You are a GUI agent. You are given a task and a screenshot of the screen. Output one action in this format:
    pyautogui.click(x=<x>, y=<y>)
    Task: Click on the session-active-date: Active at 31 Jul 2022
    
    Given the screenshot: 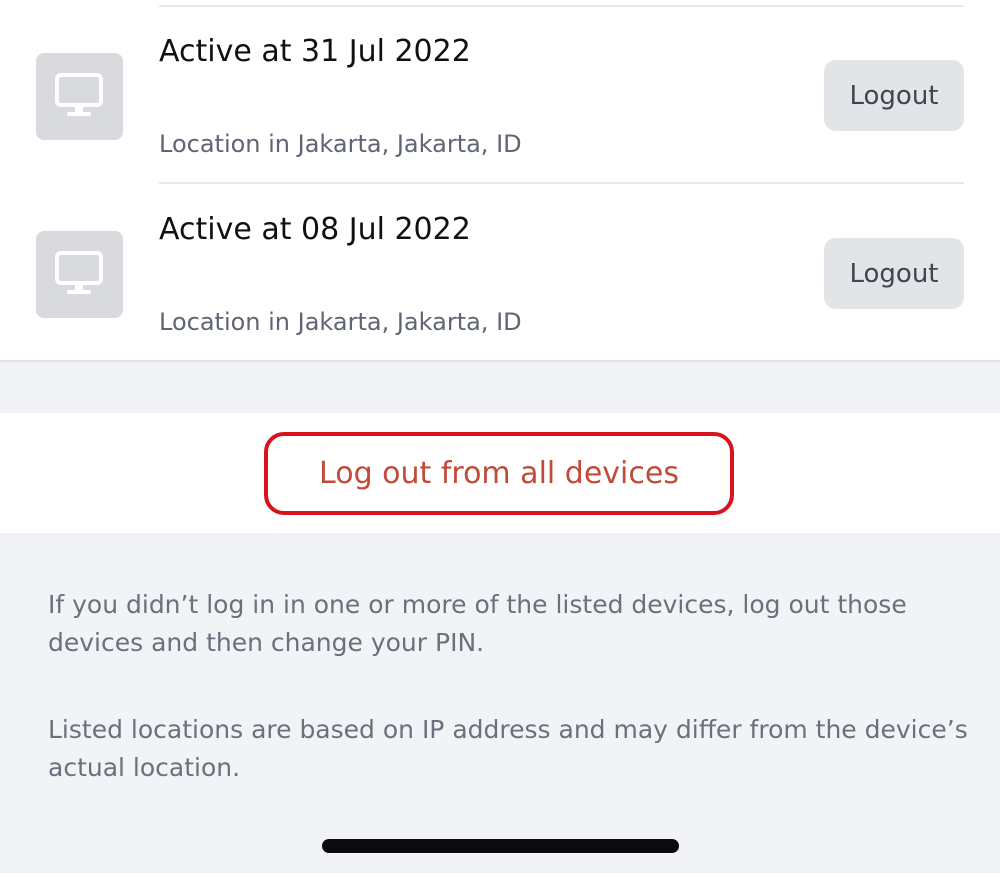 What is the action you would take?
    pyautogui.click(x=315, y=51)
    